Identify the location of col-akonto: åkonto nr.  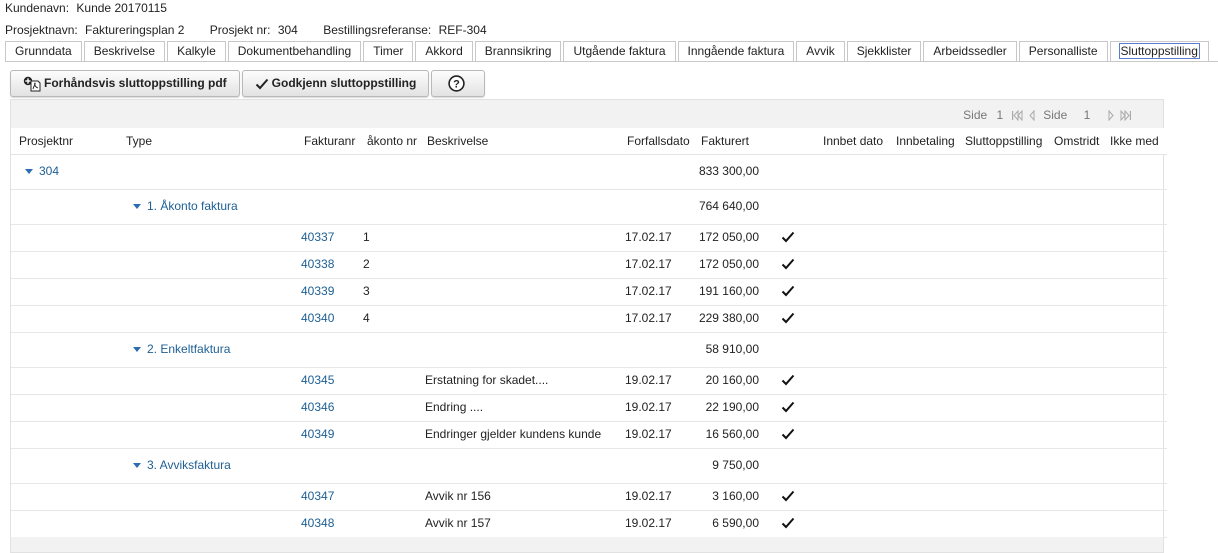
(392, 141).